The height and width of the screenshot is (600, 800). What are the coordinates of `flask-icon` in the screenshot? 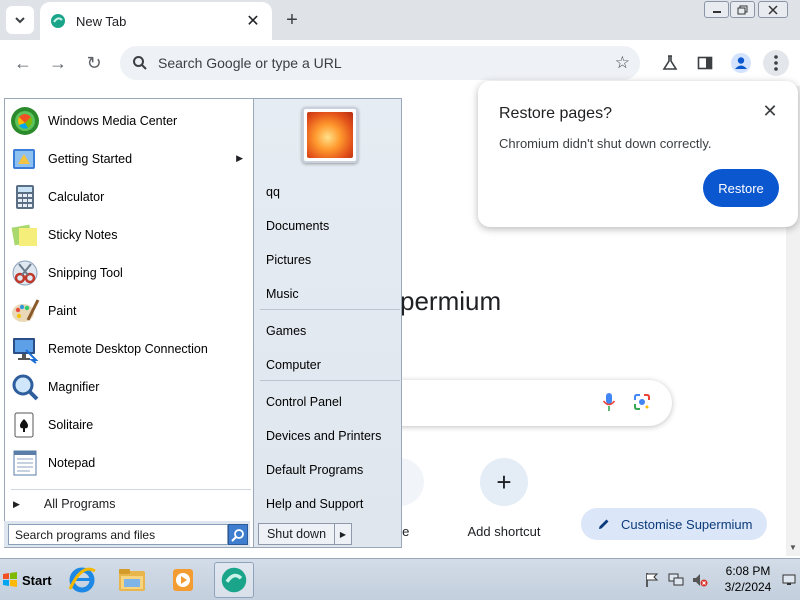 It's located at (670, 62).